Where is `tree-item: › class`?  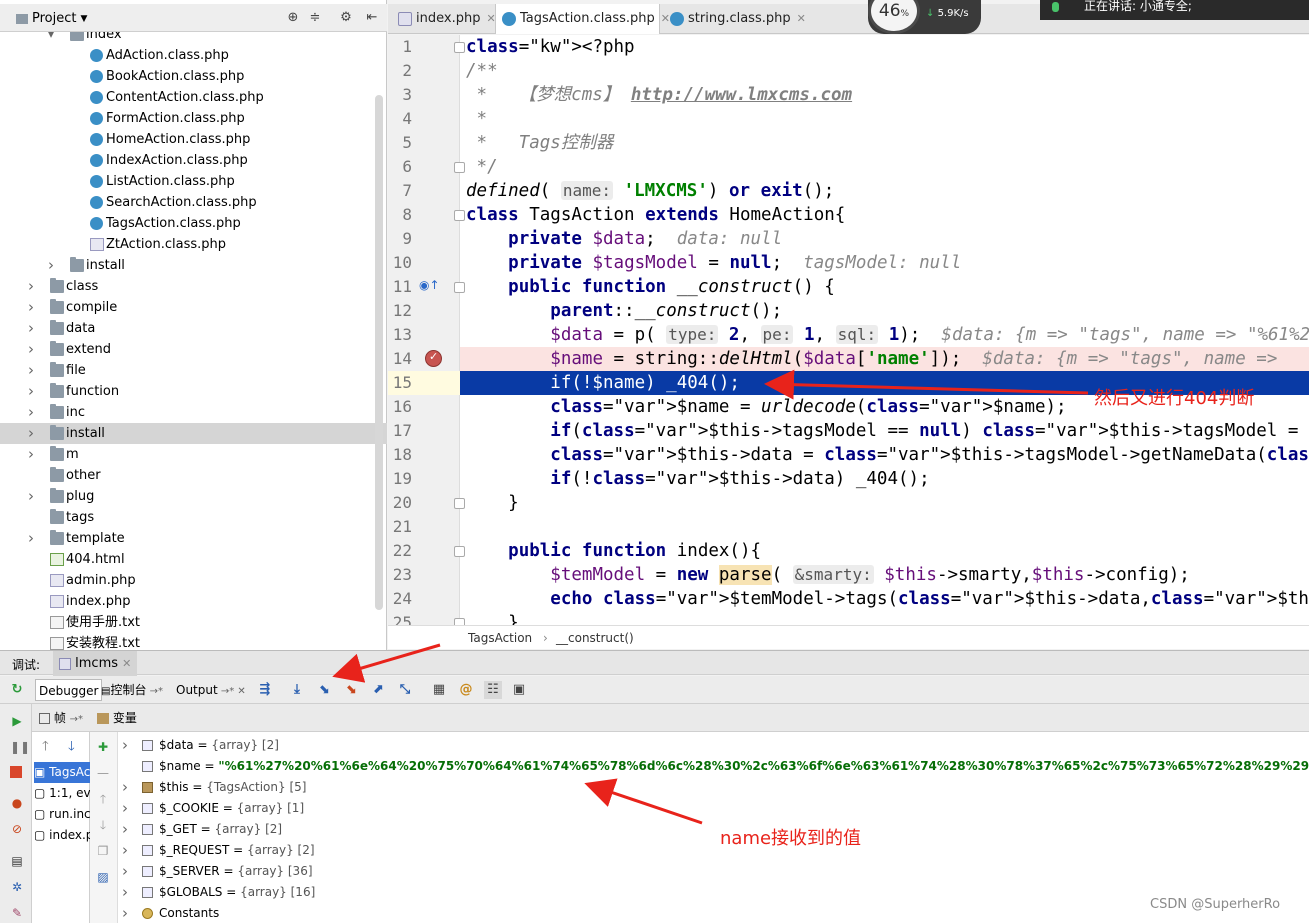 tree-item: › class is located at coordinates (193, 286).